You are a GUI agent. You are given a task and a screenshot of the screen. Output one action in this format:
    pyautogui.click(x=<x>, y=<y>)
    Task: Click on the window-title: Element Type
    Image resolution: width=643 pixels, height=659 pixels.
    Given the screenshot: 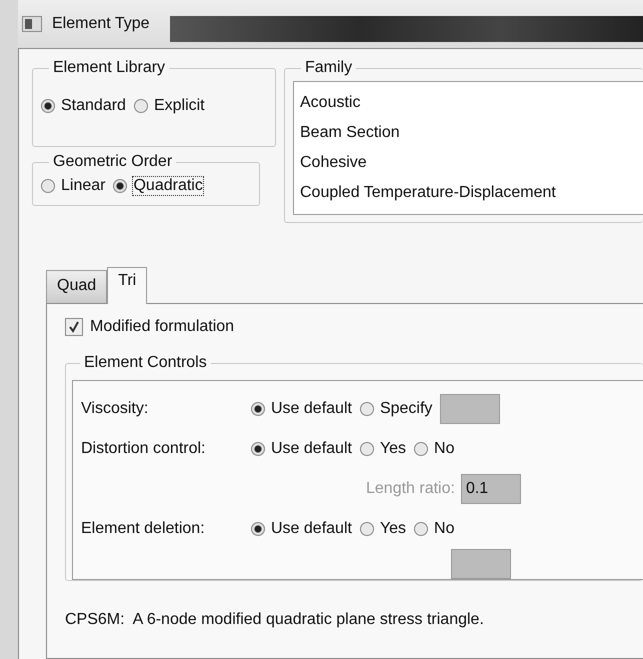 What is the action you would take?
    pyautogui.click(x=101, y=24)
    